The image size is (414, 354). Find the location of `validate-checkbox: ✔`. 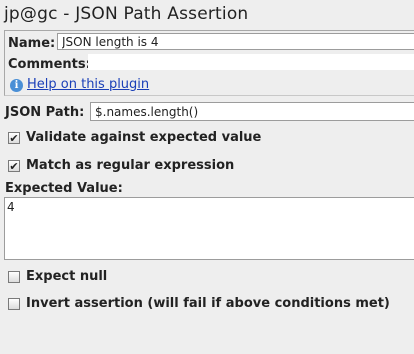

validate-checkbox: ✔ is located at coordinates (14, 138).